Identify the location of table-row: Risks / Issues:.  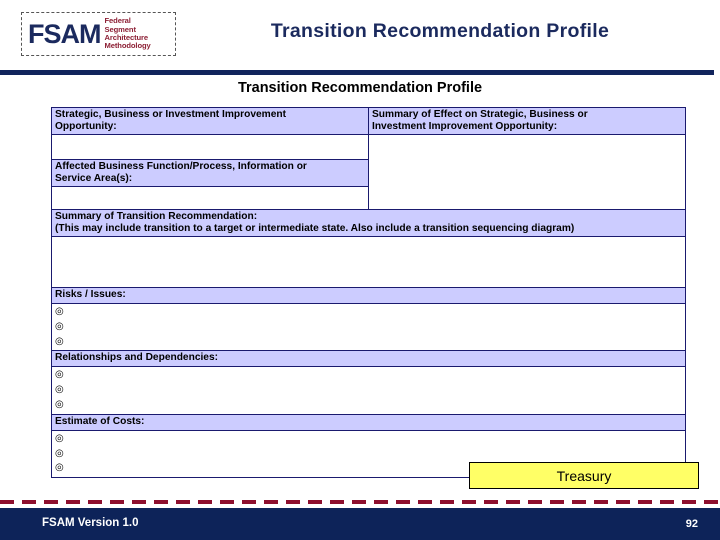
(368, 295).